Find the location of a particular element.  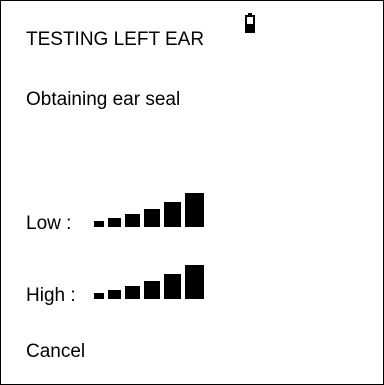

high-signal-level-icon is located at coordinates (156, 279).